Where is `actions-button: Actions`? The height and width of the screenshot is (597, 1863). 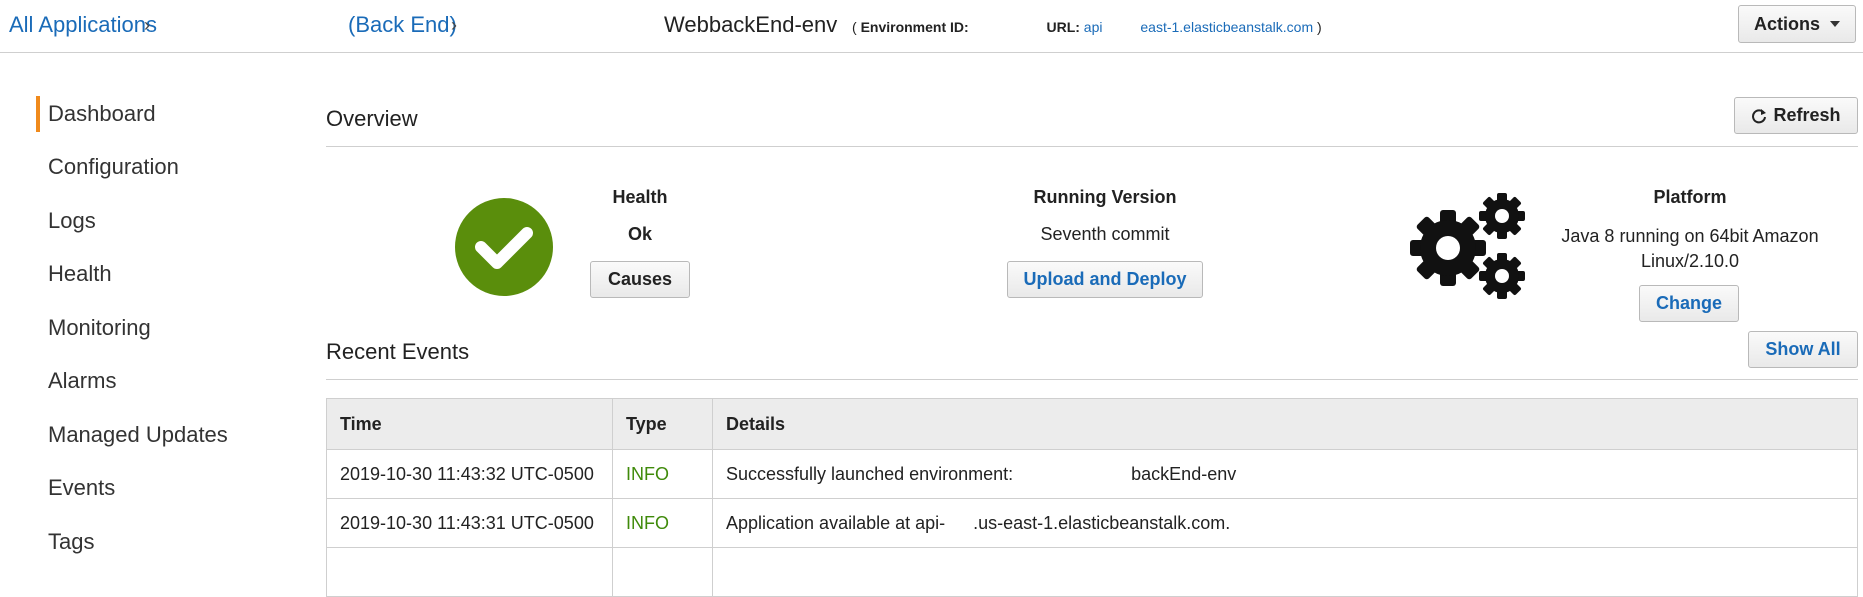 actions-button: Actions is located at coordinates (1797, 24).